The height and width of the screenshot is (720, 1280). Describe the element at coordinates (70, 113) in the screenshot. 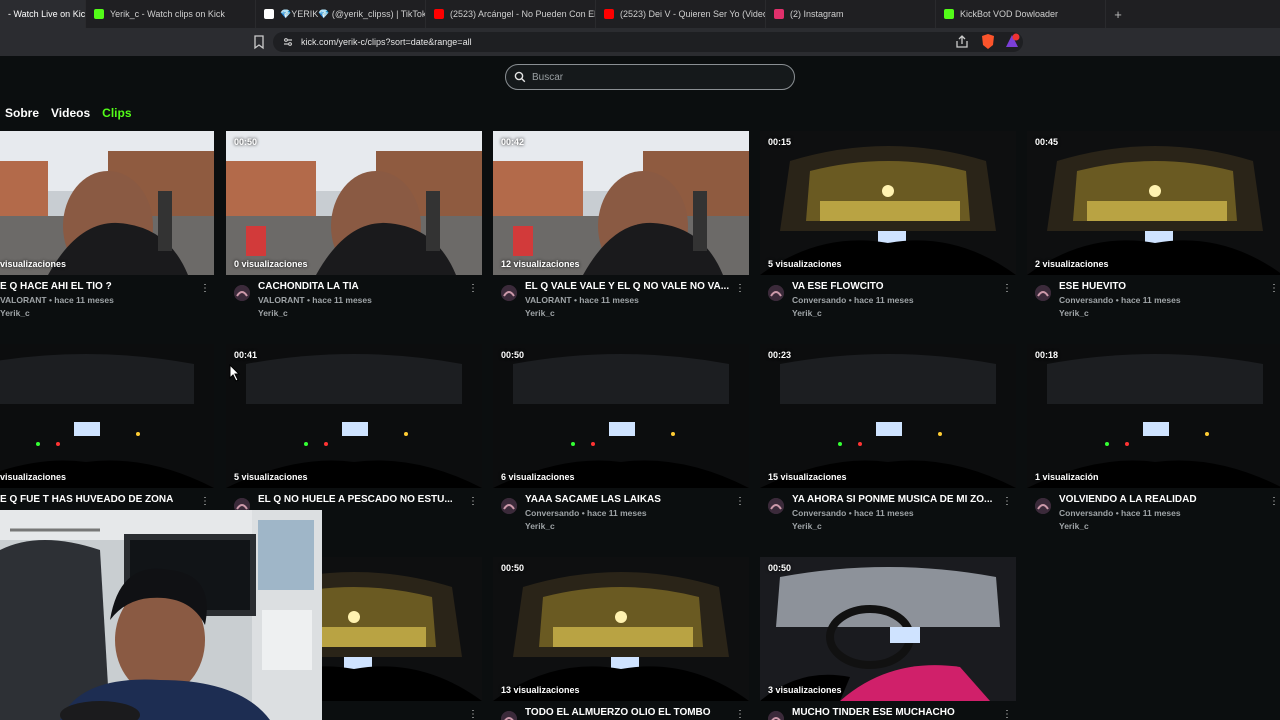

I see `tab-videos: Videos` at that location.